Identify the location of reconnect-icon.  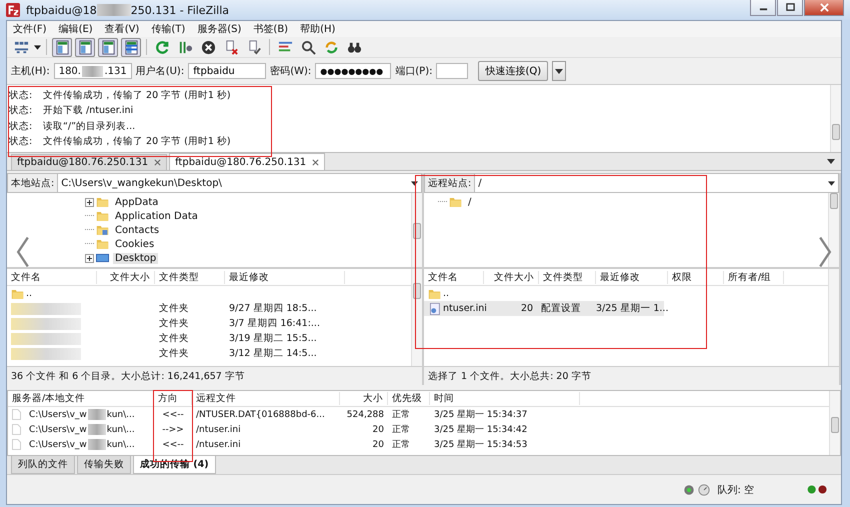
(254, 47).